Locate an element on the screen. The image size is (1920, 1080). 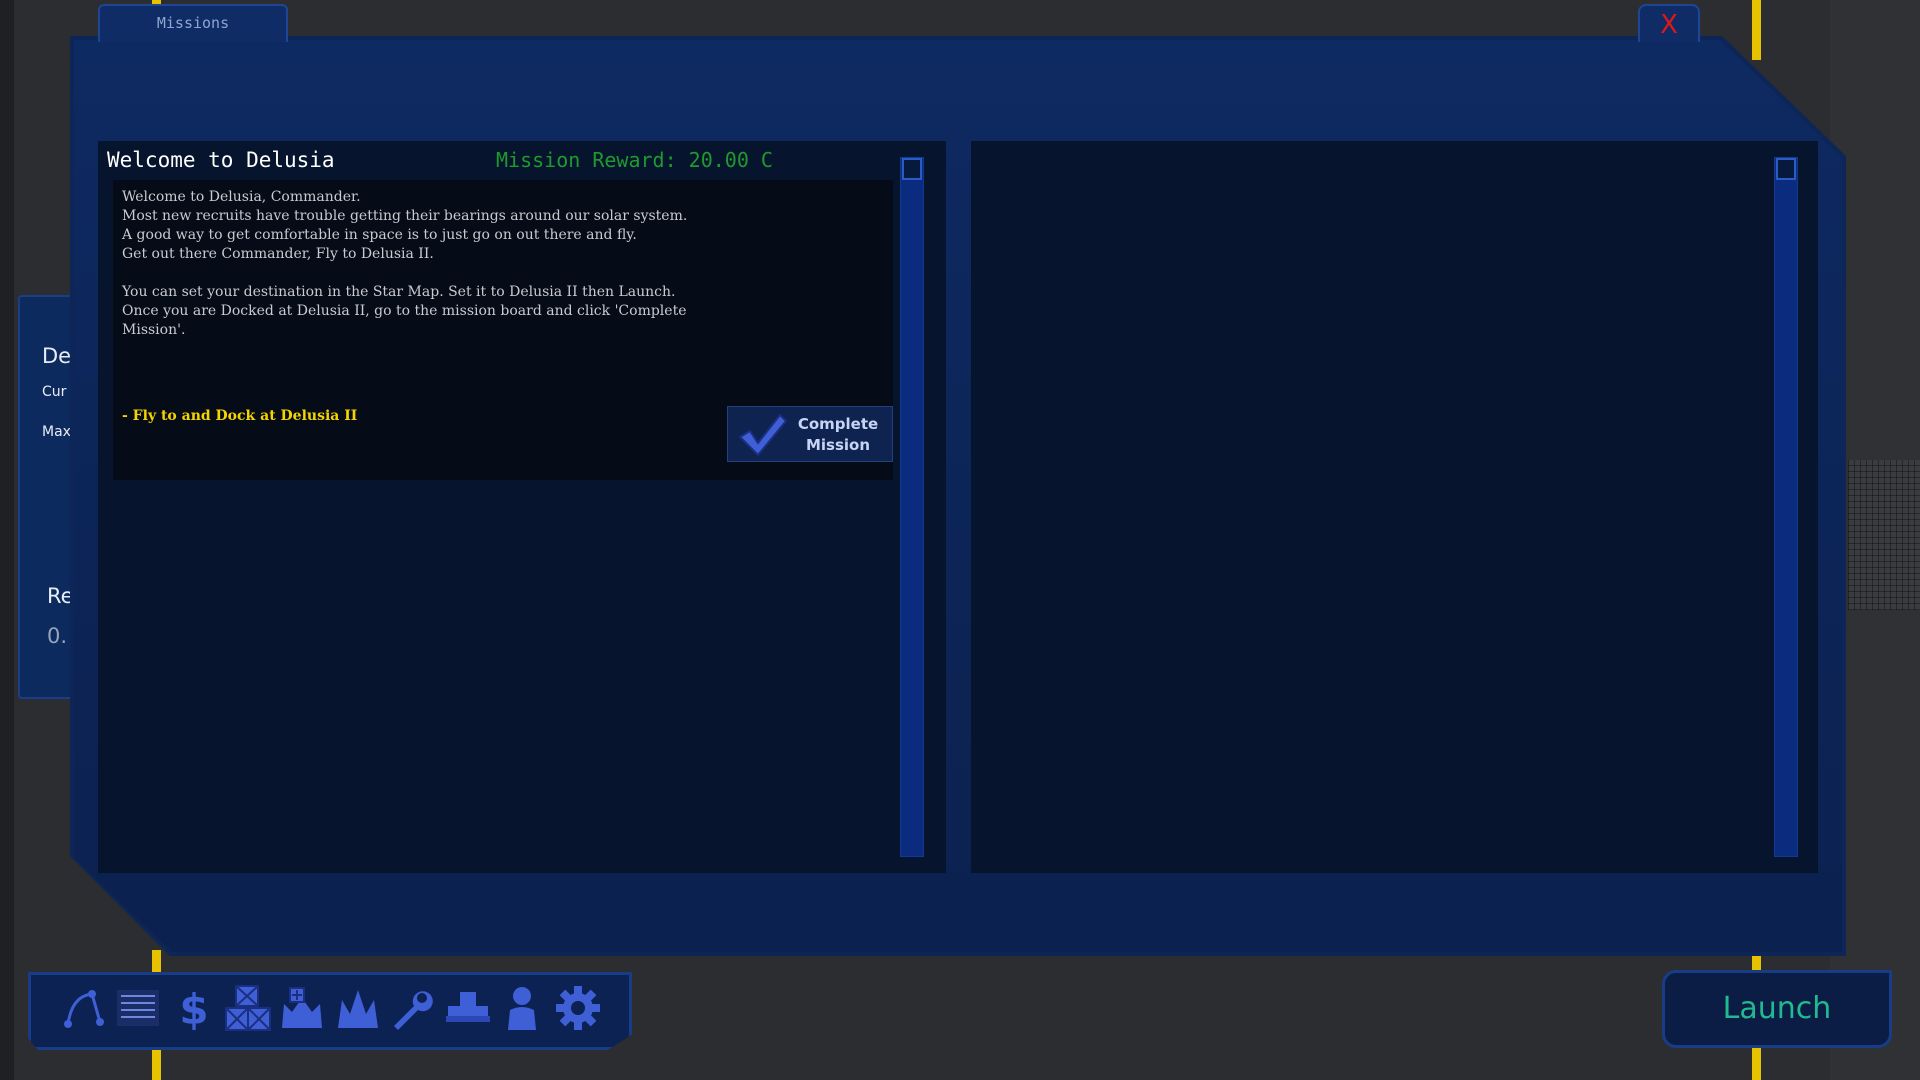
repair-icon is located at coordinates (412, 1008).